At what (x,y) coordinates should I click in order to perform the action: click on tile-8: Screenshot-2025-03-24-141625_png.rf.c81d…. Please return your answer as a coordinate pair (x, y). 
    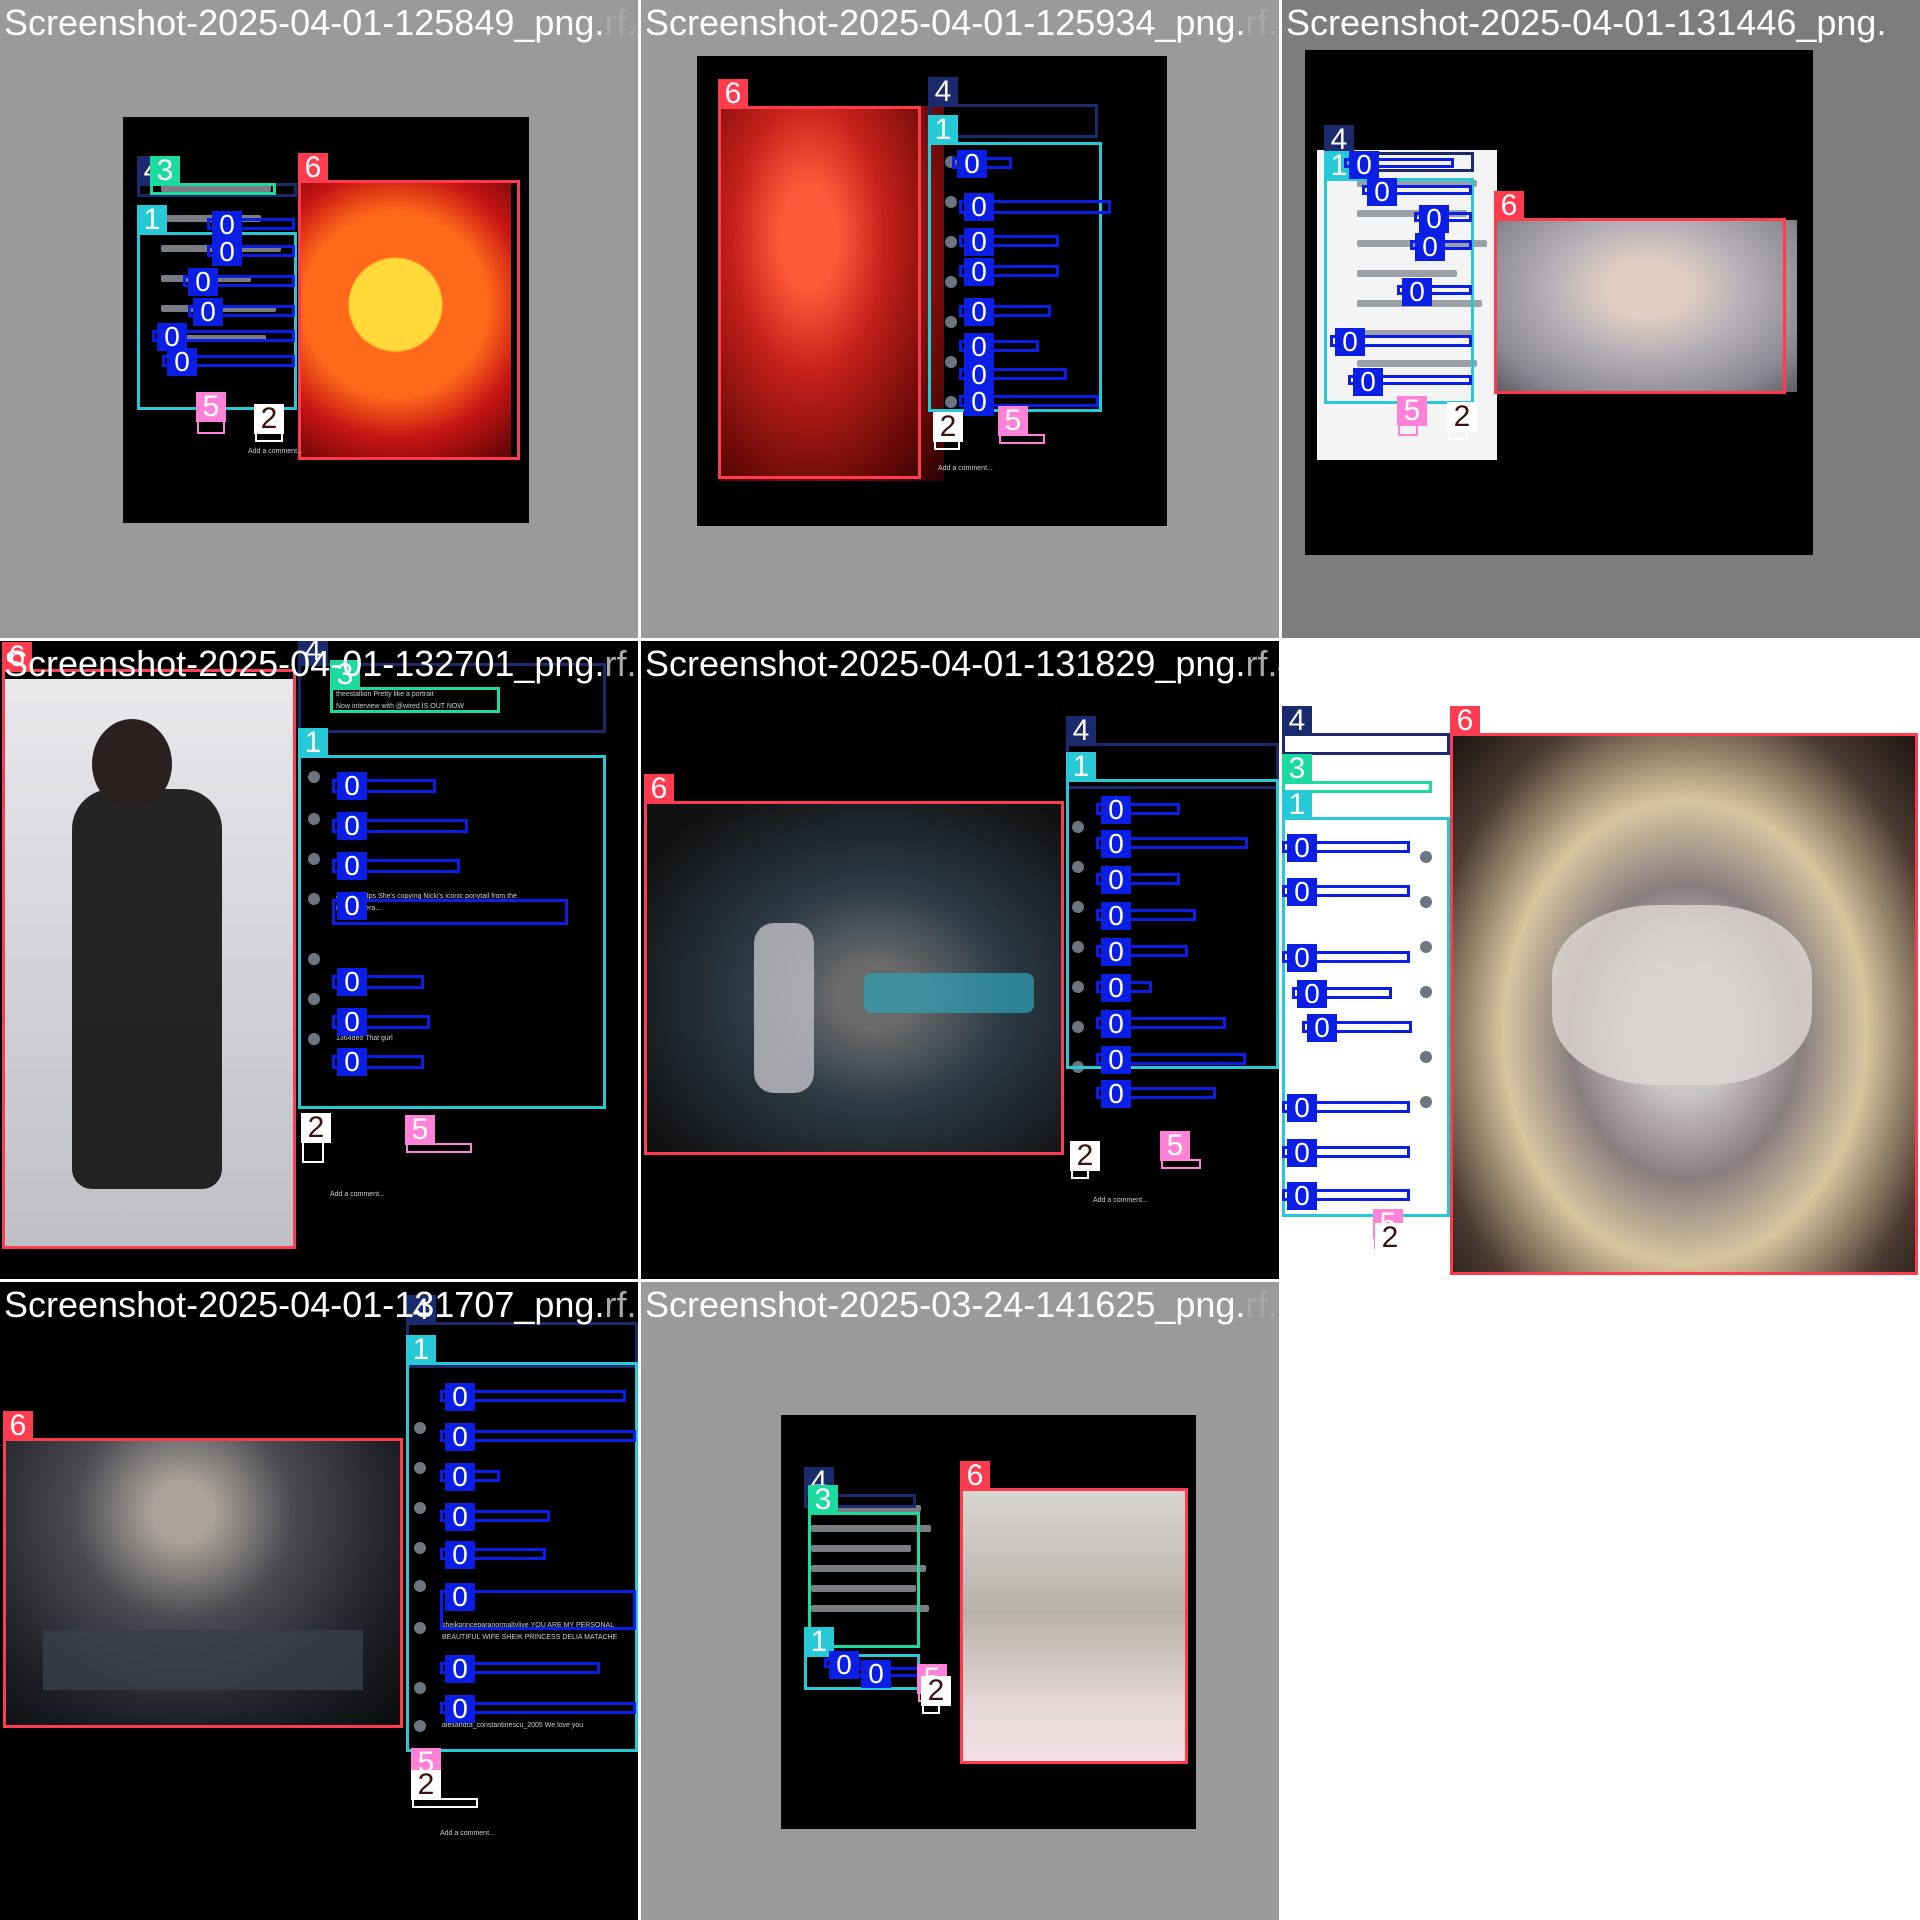
    Looking at the image, I should click on (960, 1601).